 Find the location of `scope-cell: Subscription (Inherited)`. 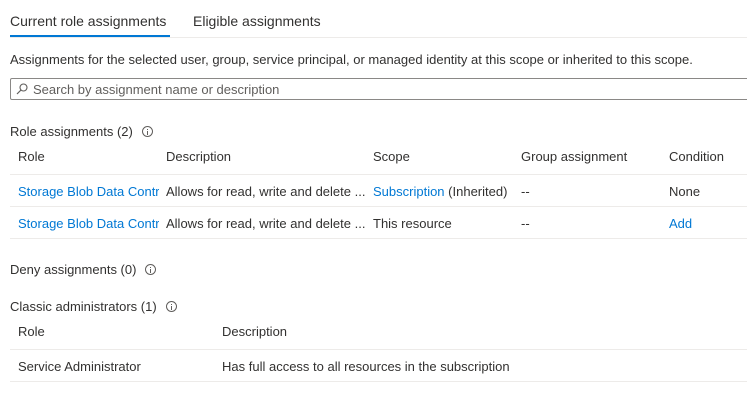

scope-cell: Subscription (Inherited) is located at coordinates (440, 191).